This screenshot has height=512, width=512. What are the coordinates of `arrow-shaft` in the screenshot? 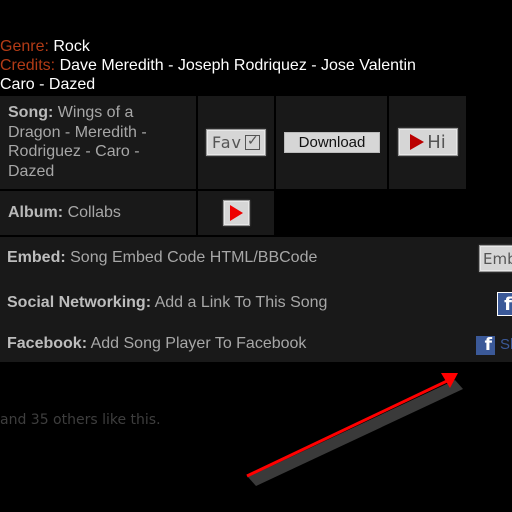 It's located at (347, 428).